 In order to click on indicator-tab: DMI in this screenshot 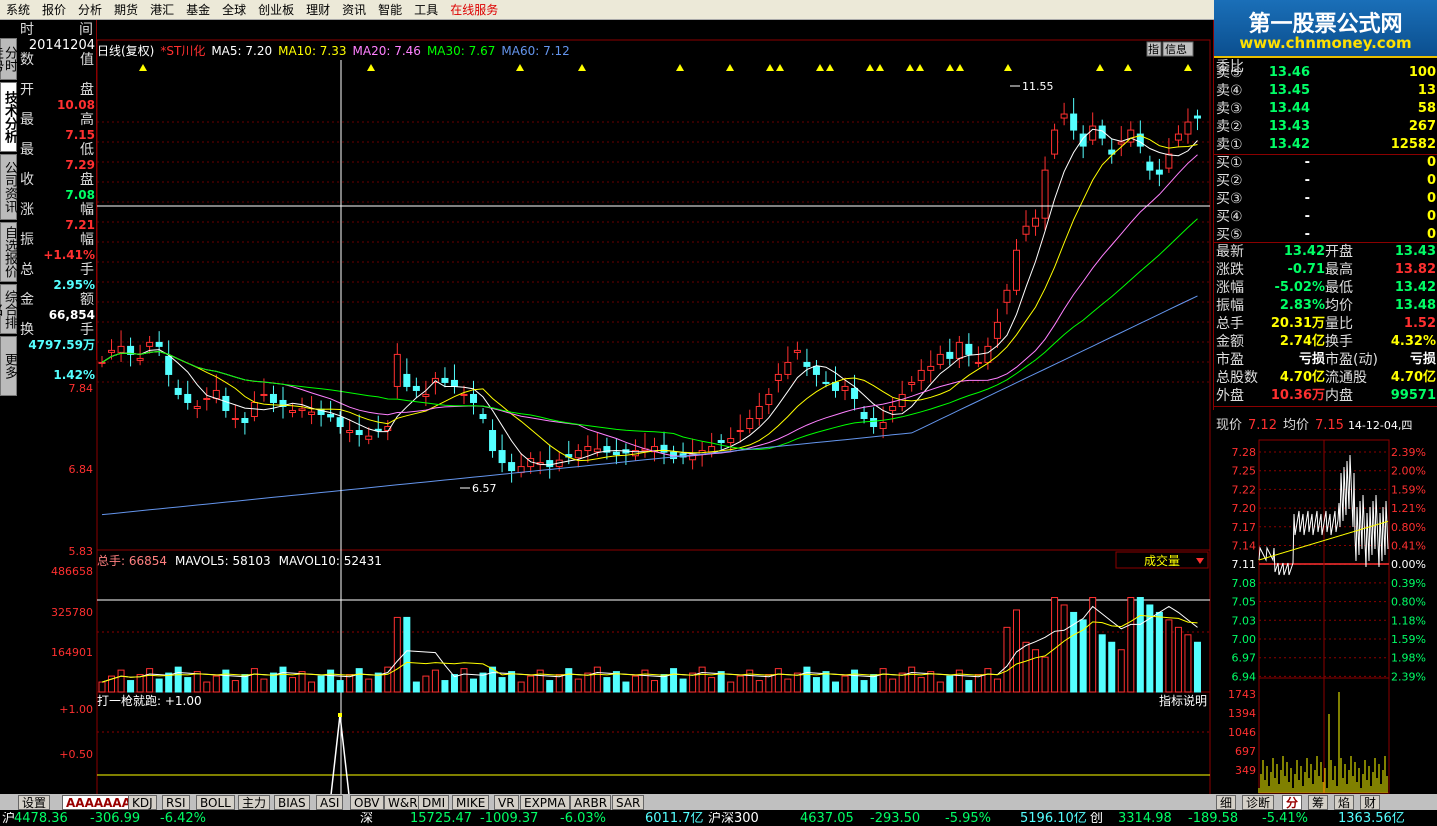, I will do `click(434, 802)`.